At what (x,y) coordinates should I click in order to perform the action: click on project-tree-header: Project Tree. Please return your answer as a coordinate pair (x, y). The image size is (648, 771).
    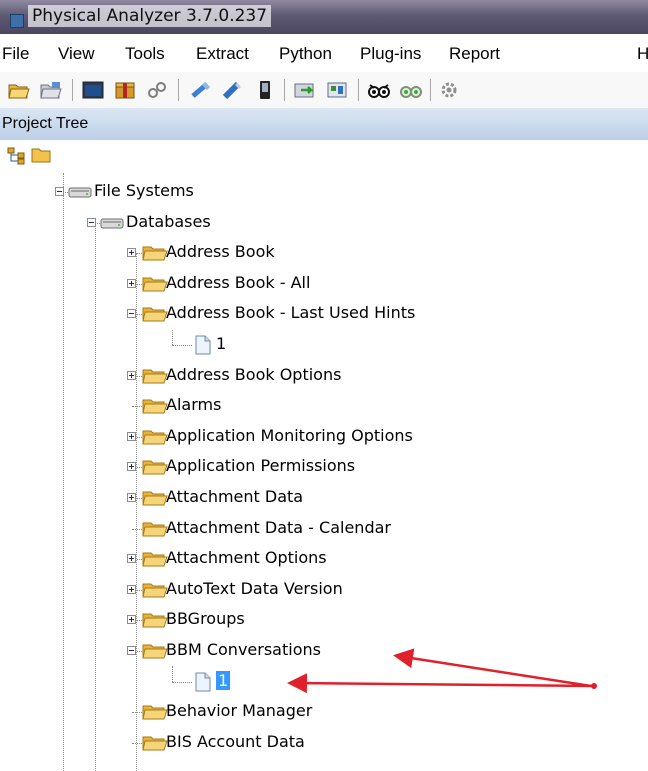
    Looking at the image, I should click on (324, 124).